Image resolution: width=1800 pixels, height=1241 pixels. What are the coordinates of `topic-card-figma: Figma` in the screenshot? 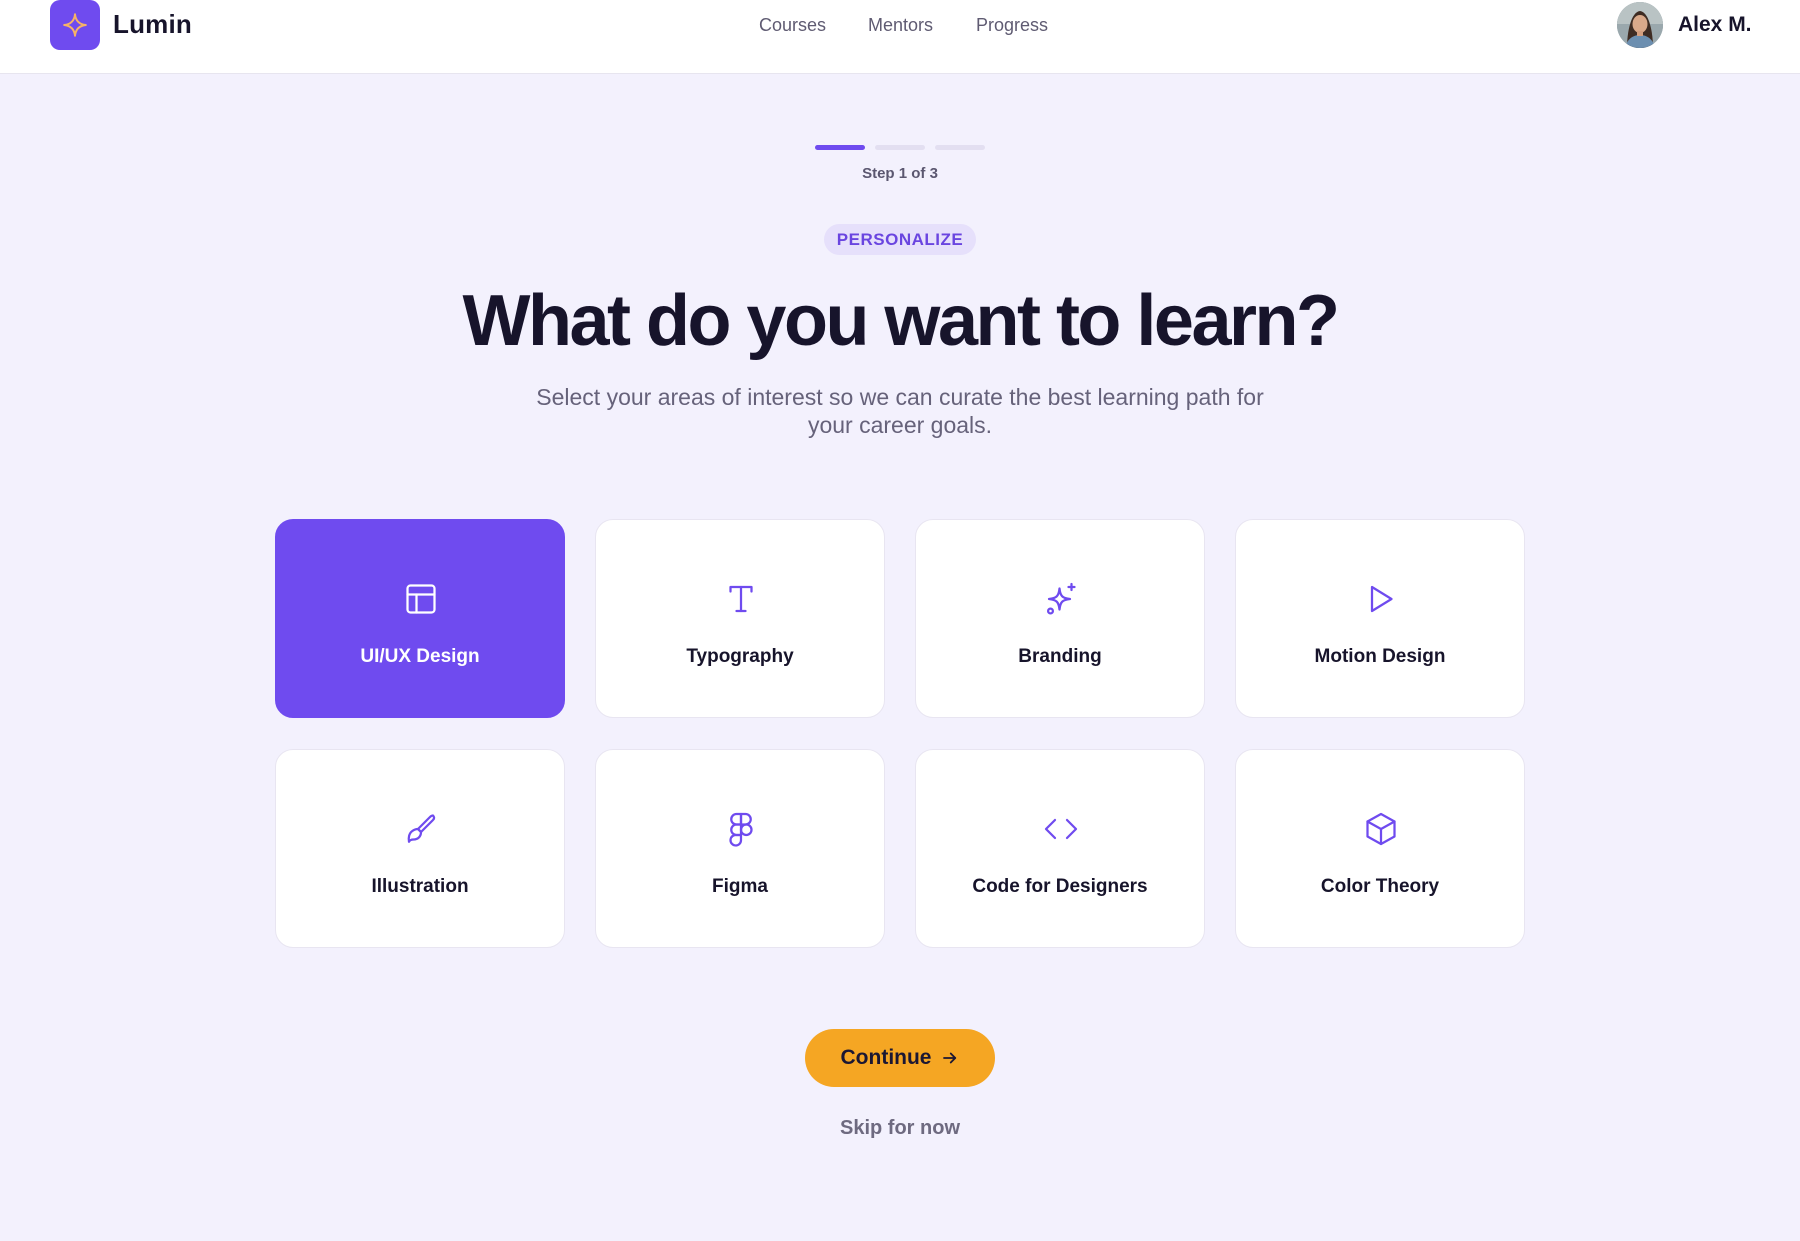 It's located at (740, 848).